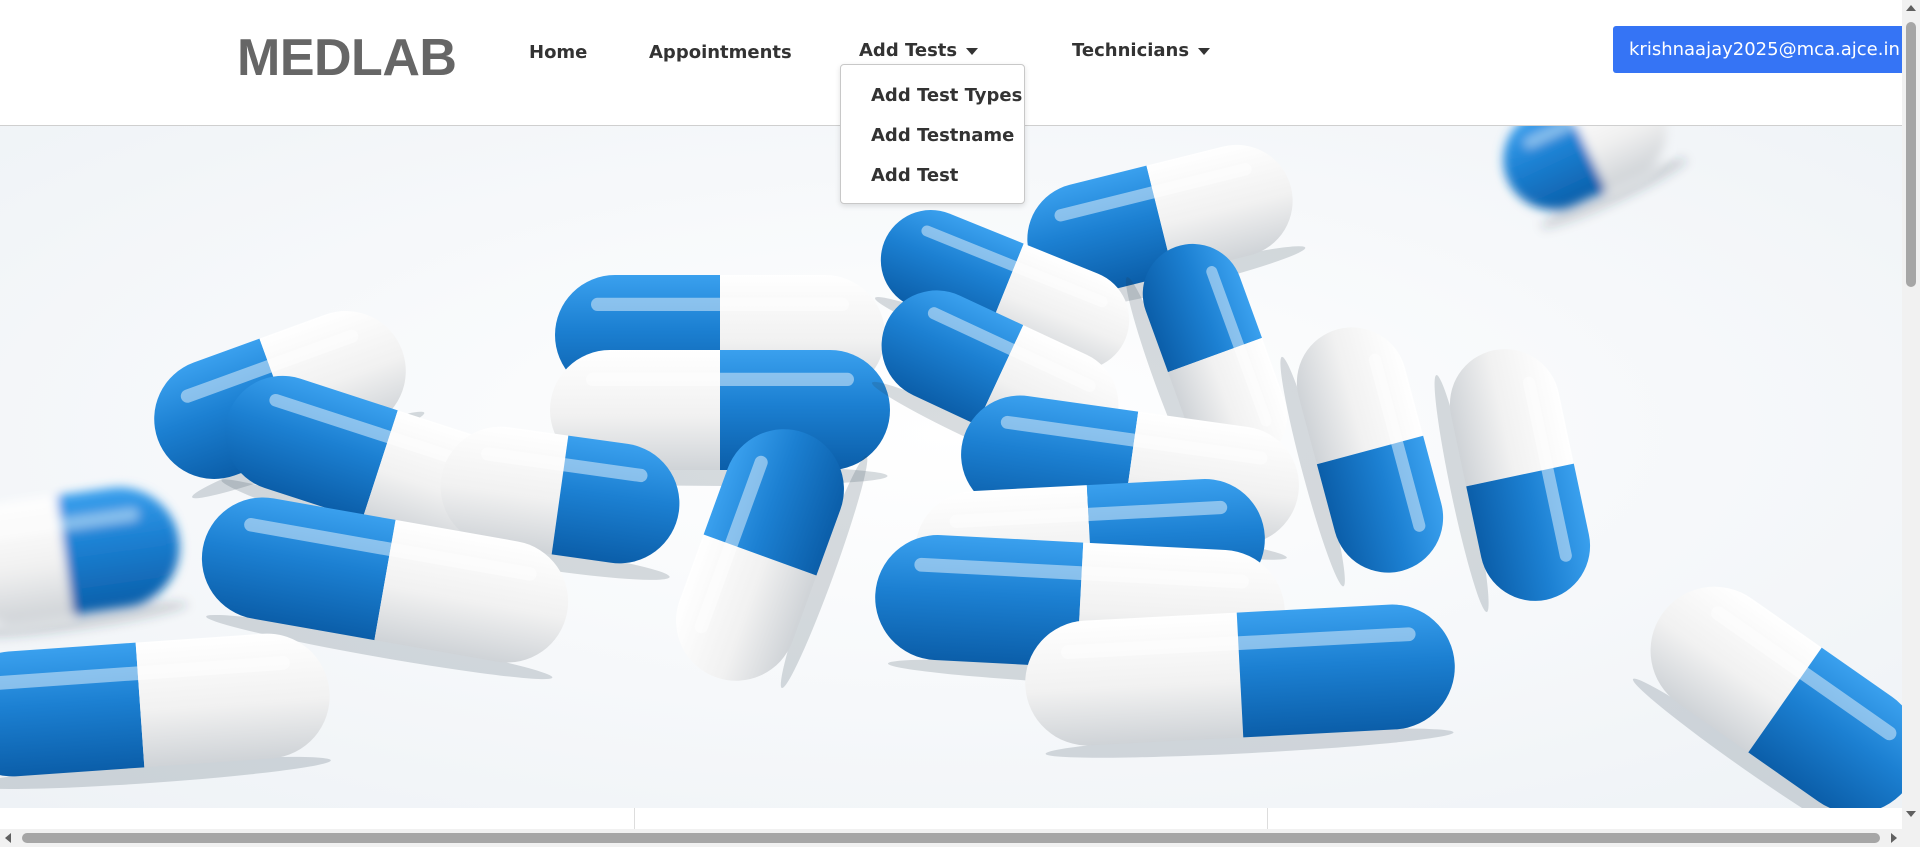  Describe the element at coordinates (1911, 415) in the screenshot. I see `vertical-scrollbar` at that location.